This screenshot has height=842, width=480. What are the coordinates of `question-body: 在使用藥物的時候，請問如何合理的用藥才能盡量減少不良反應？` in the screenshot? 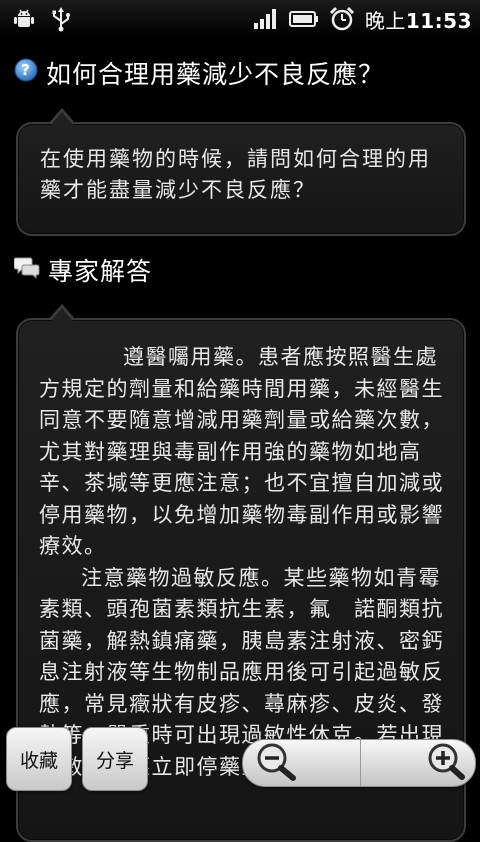 It's located at (235, 174).